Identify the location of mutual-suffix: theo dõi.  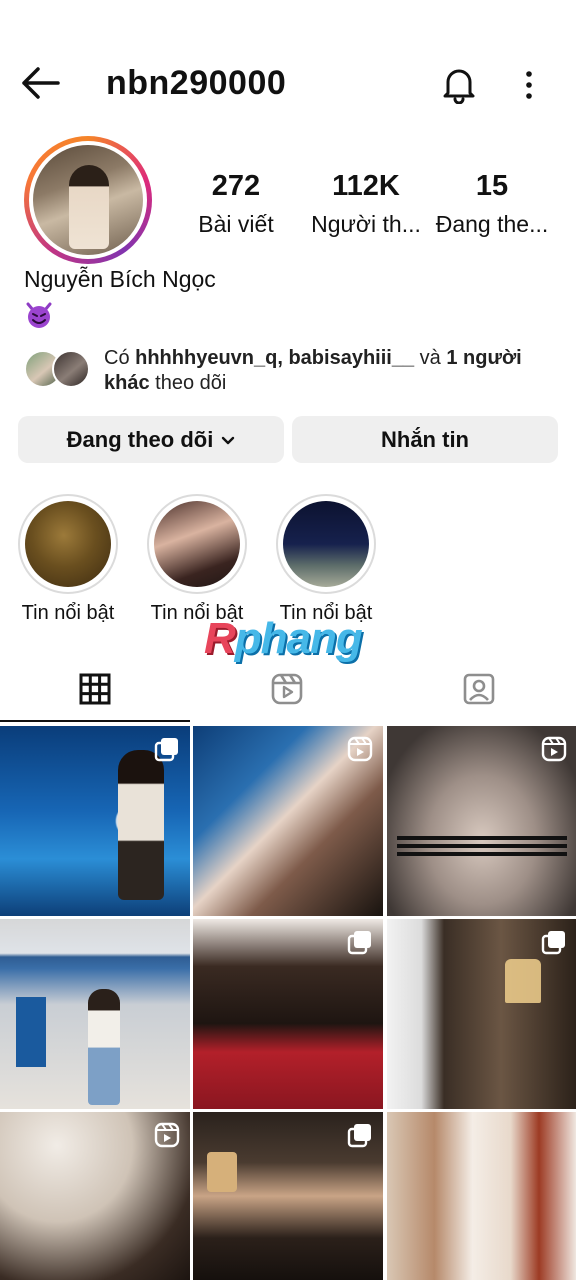
(188, 383).